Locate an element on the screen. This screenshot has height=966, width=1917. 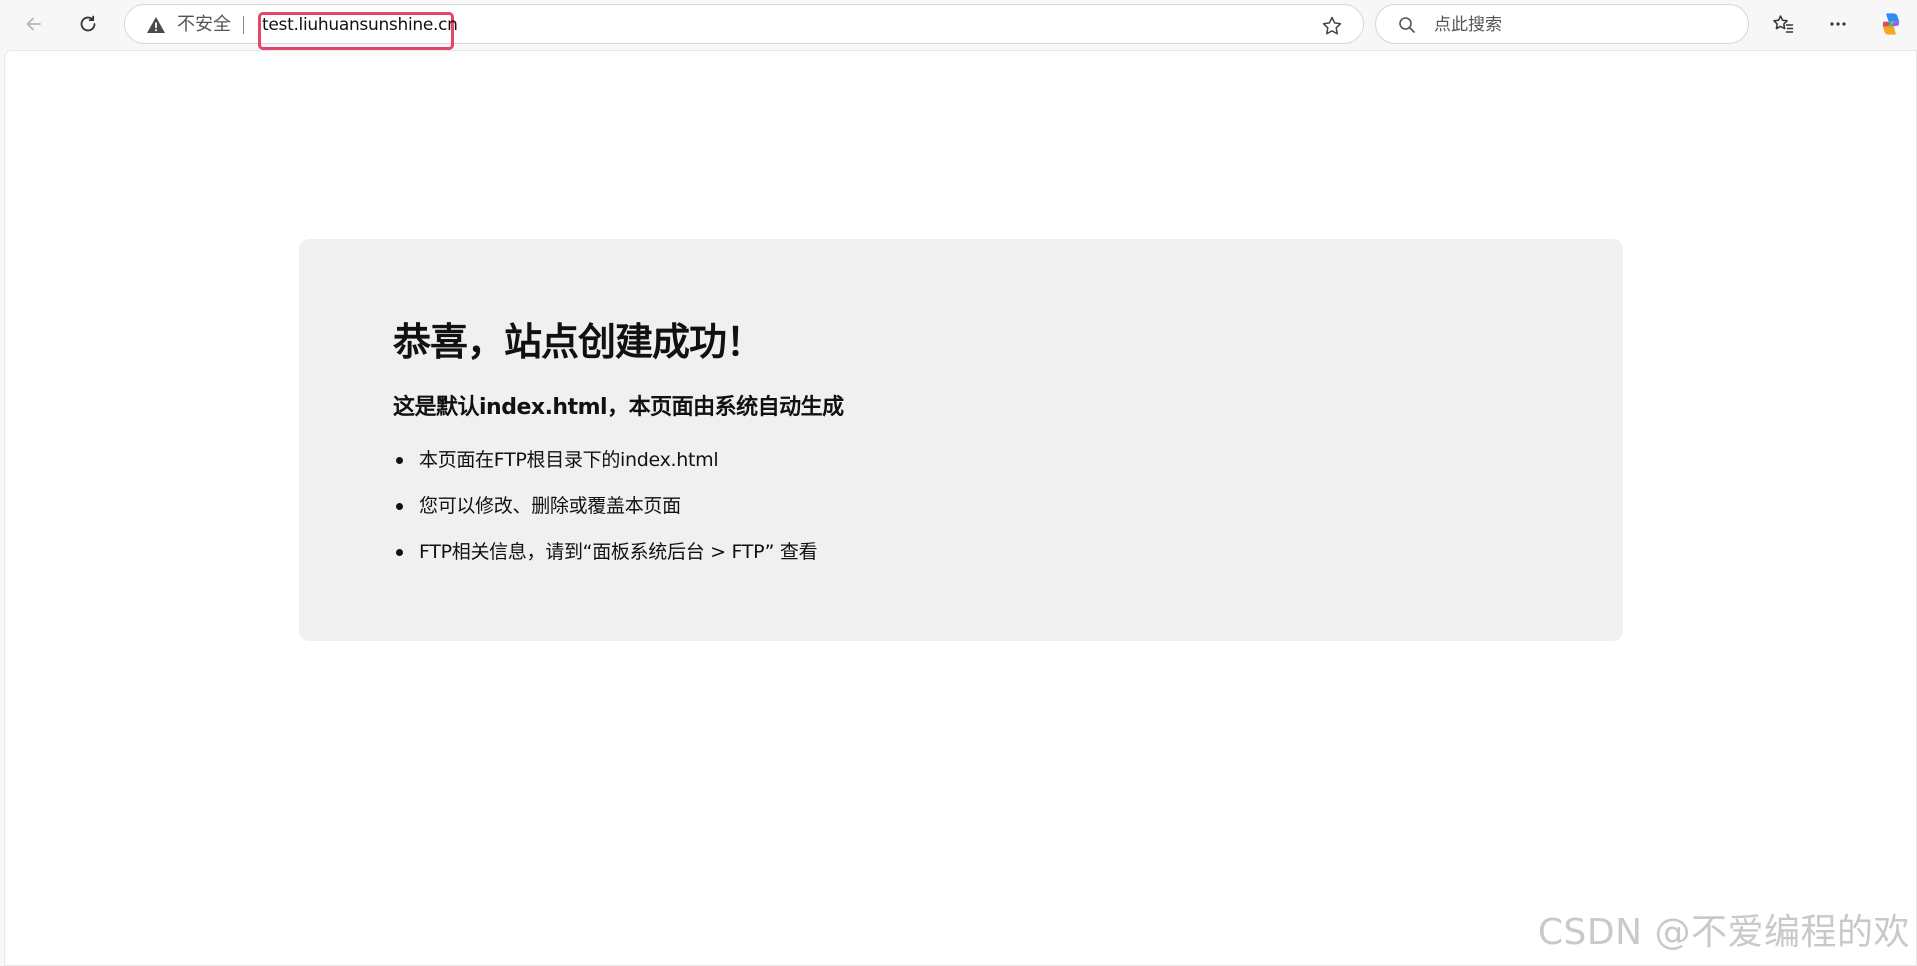
more-options-button is located at coordinates (1838, 24).